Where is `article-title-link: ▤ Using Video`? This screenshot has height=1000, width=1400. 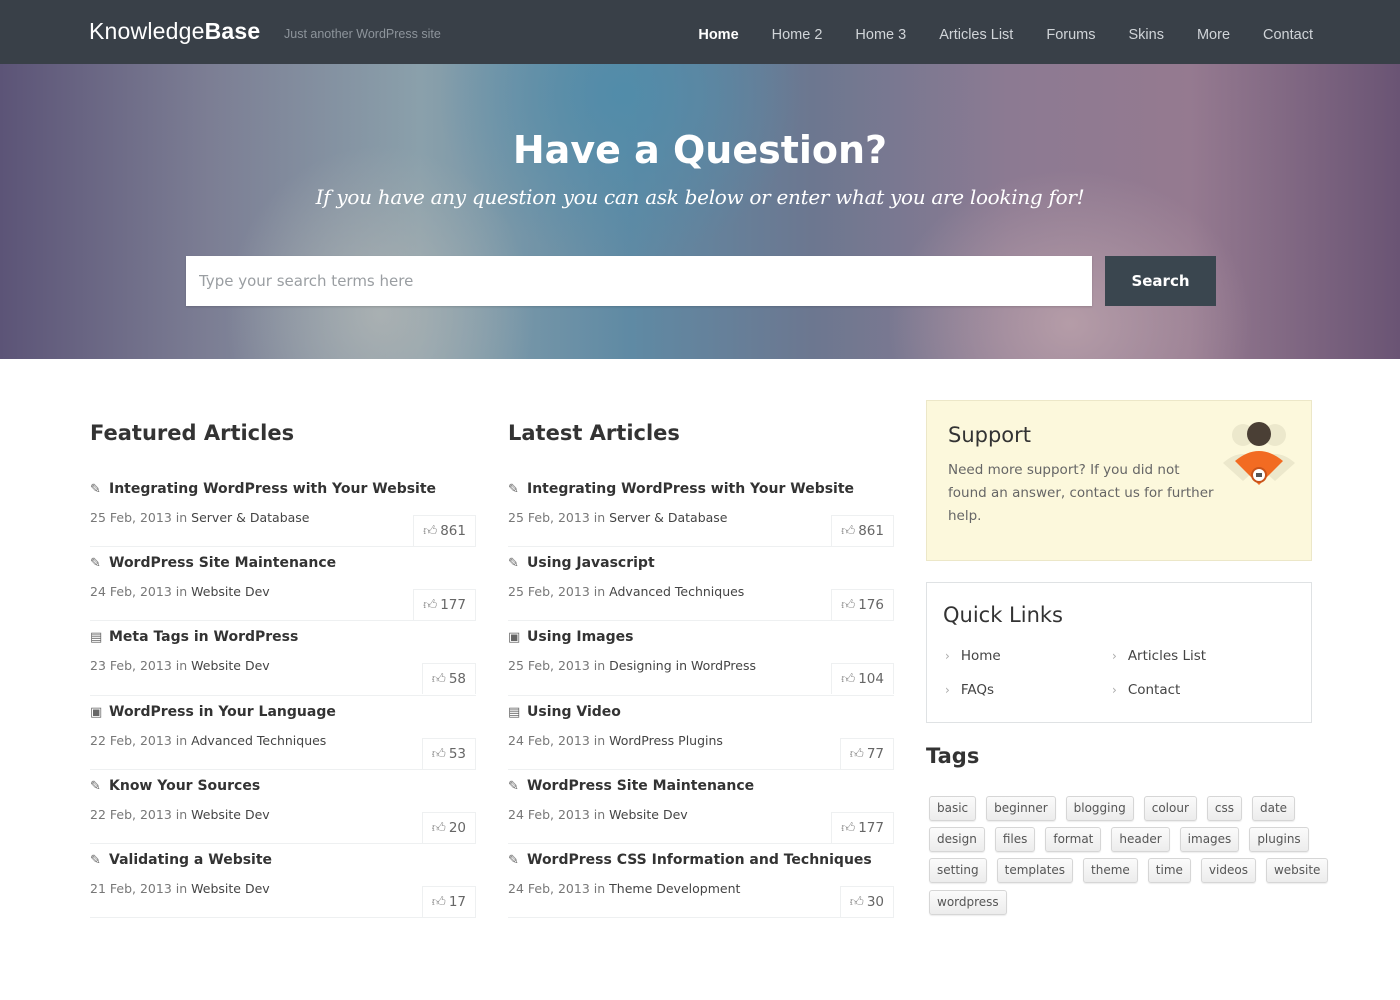 article-title-link: ▤ Using Video is located at coordinates (564, 712).